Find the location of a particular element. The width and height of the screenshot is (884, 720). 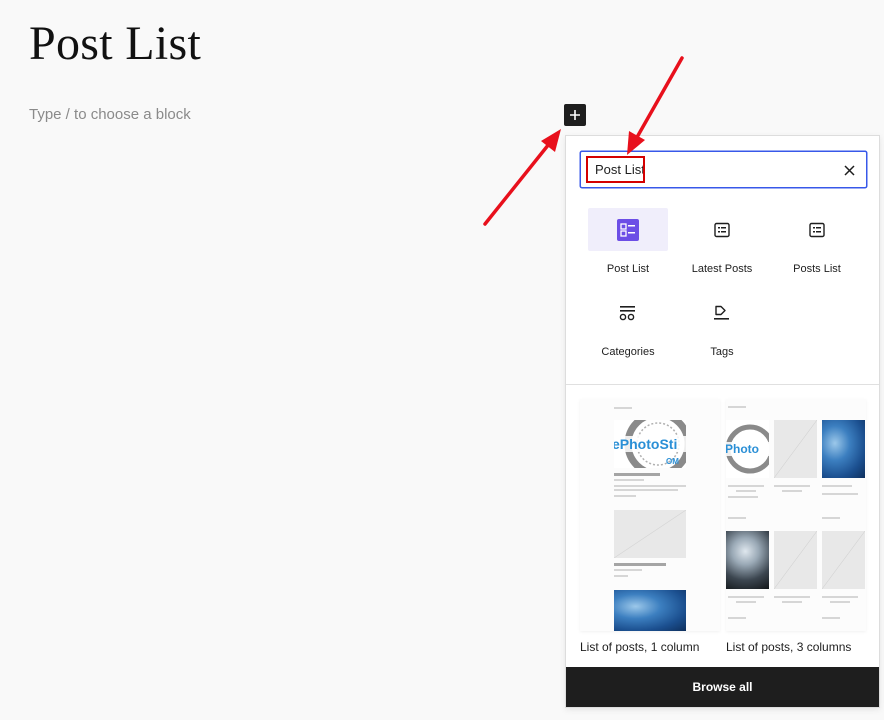

block-label: Posts List is located at coordinates (817, 269).